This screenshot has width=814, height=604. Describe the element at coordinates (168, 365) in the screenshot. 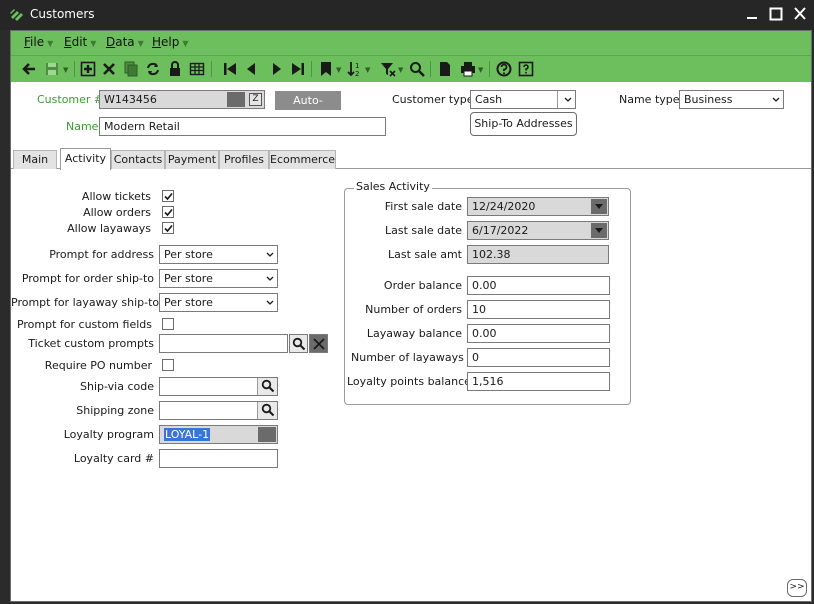

I see `require-po-checkbox` at that location.